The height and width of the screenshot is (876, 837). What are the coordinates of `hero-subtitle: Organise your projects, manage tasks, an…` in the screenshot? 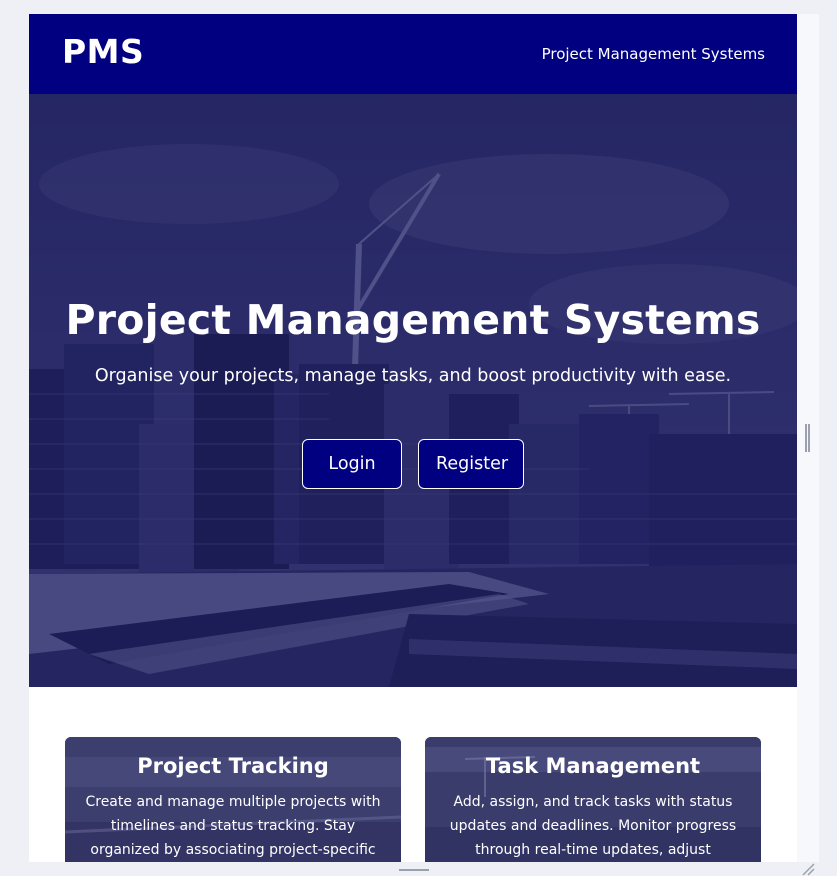 It's located at (413, 376).